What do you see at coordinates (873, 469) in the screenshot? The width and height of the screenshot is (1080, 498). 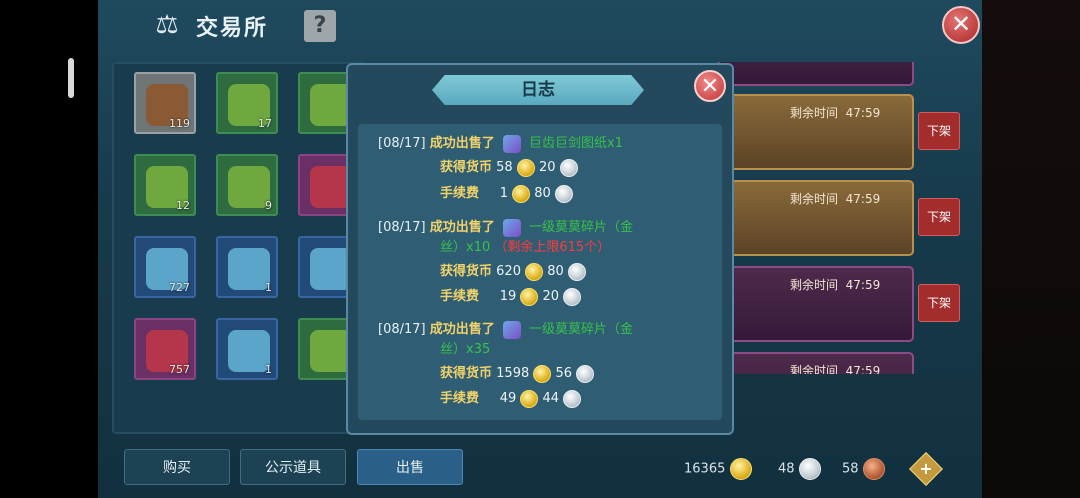 I see `copper-coin-icon` at bounding box center [873, 469].